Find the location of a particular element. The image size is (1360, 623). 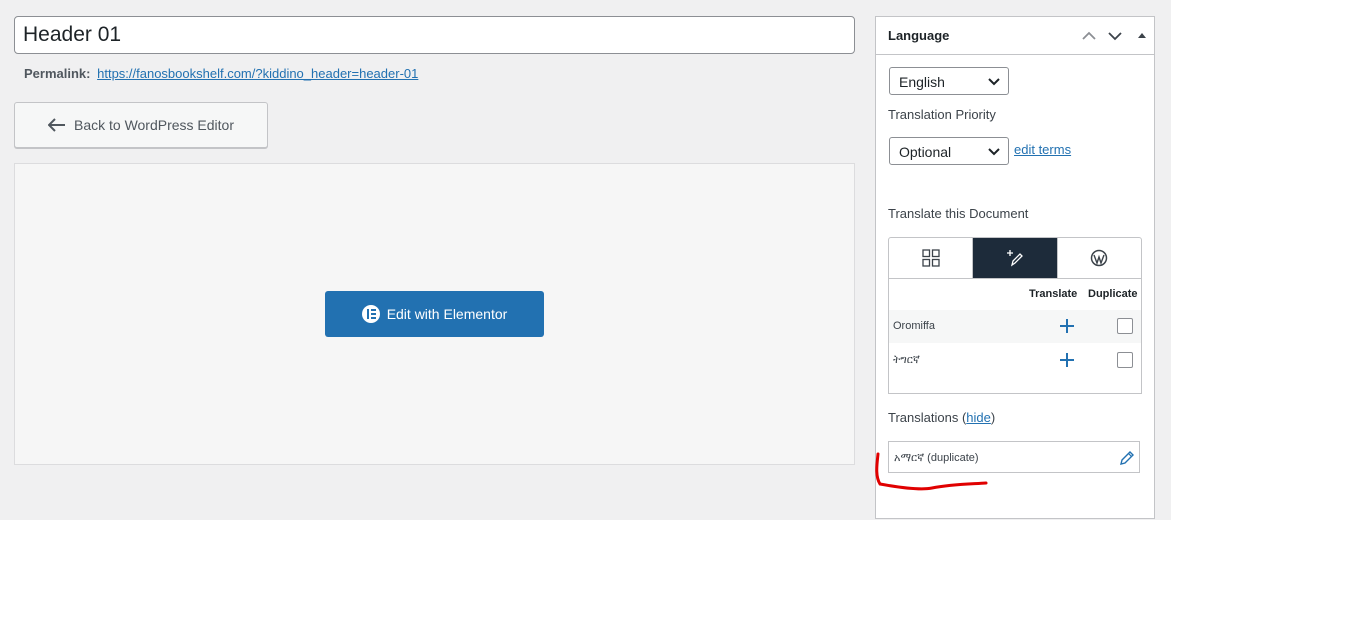

move-up-icon is located at coordinates (1089, 36).